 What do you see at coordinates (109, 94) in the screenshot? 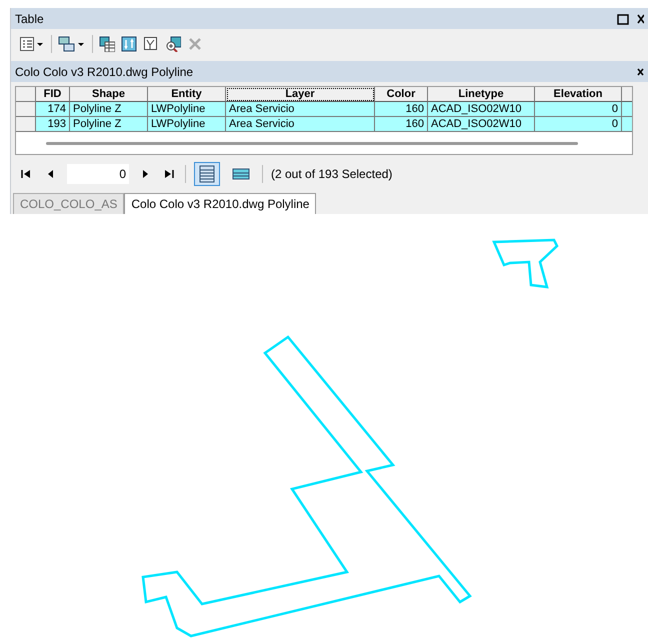
I see `column-header: Shape` at bounding box center [109, 94].